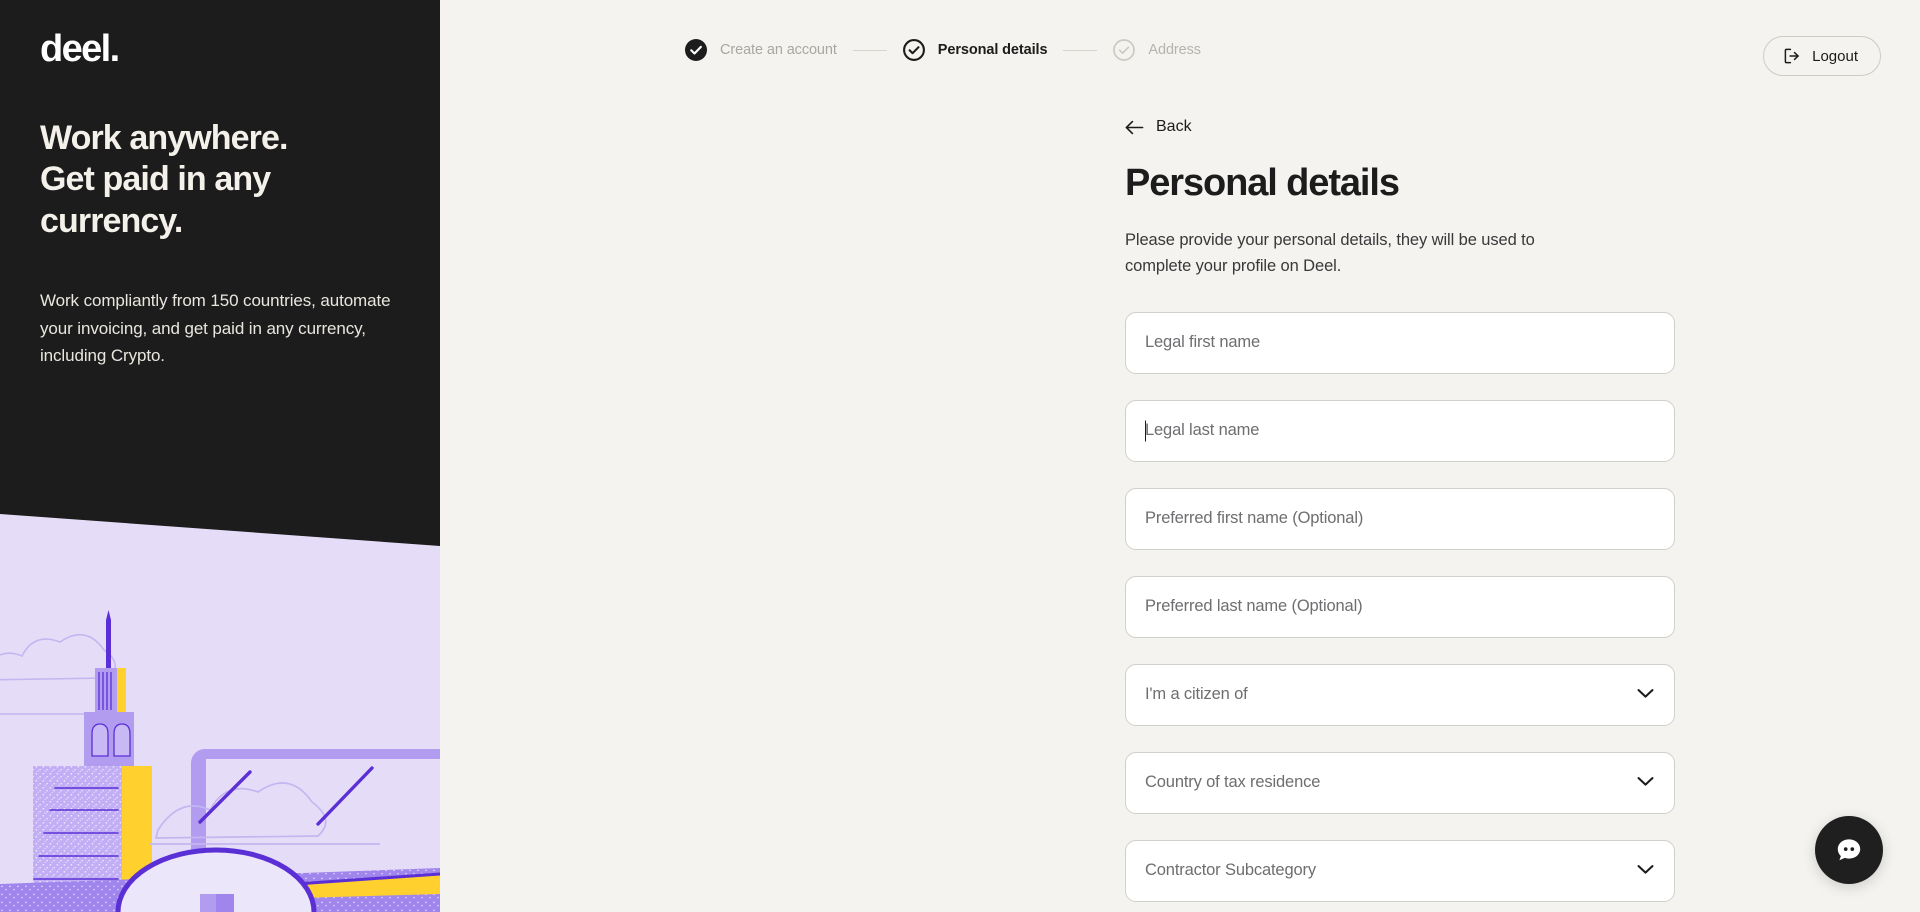 This screenshot has width=1920, height=912. Describe the element at coordinates (1230, 870) in the screenshot. I see `field-placeholder: Contractor Subcategory` at that location.